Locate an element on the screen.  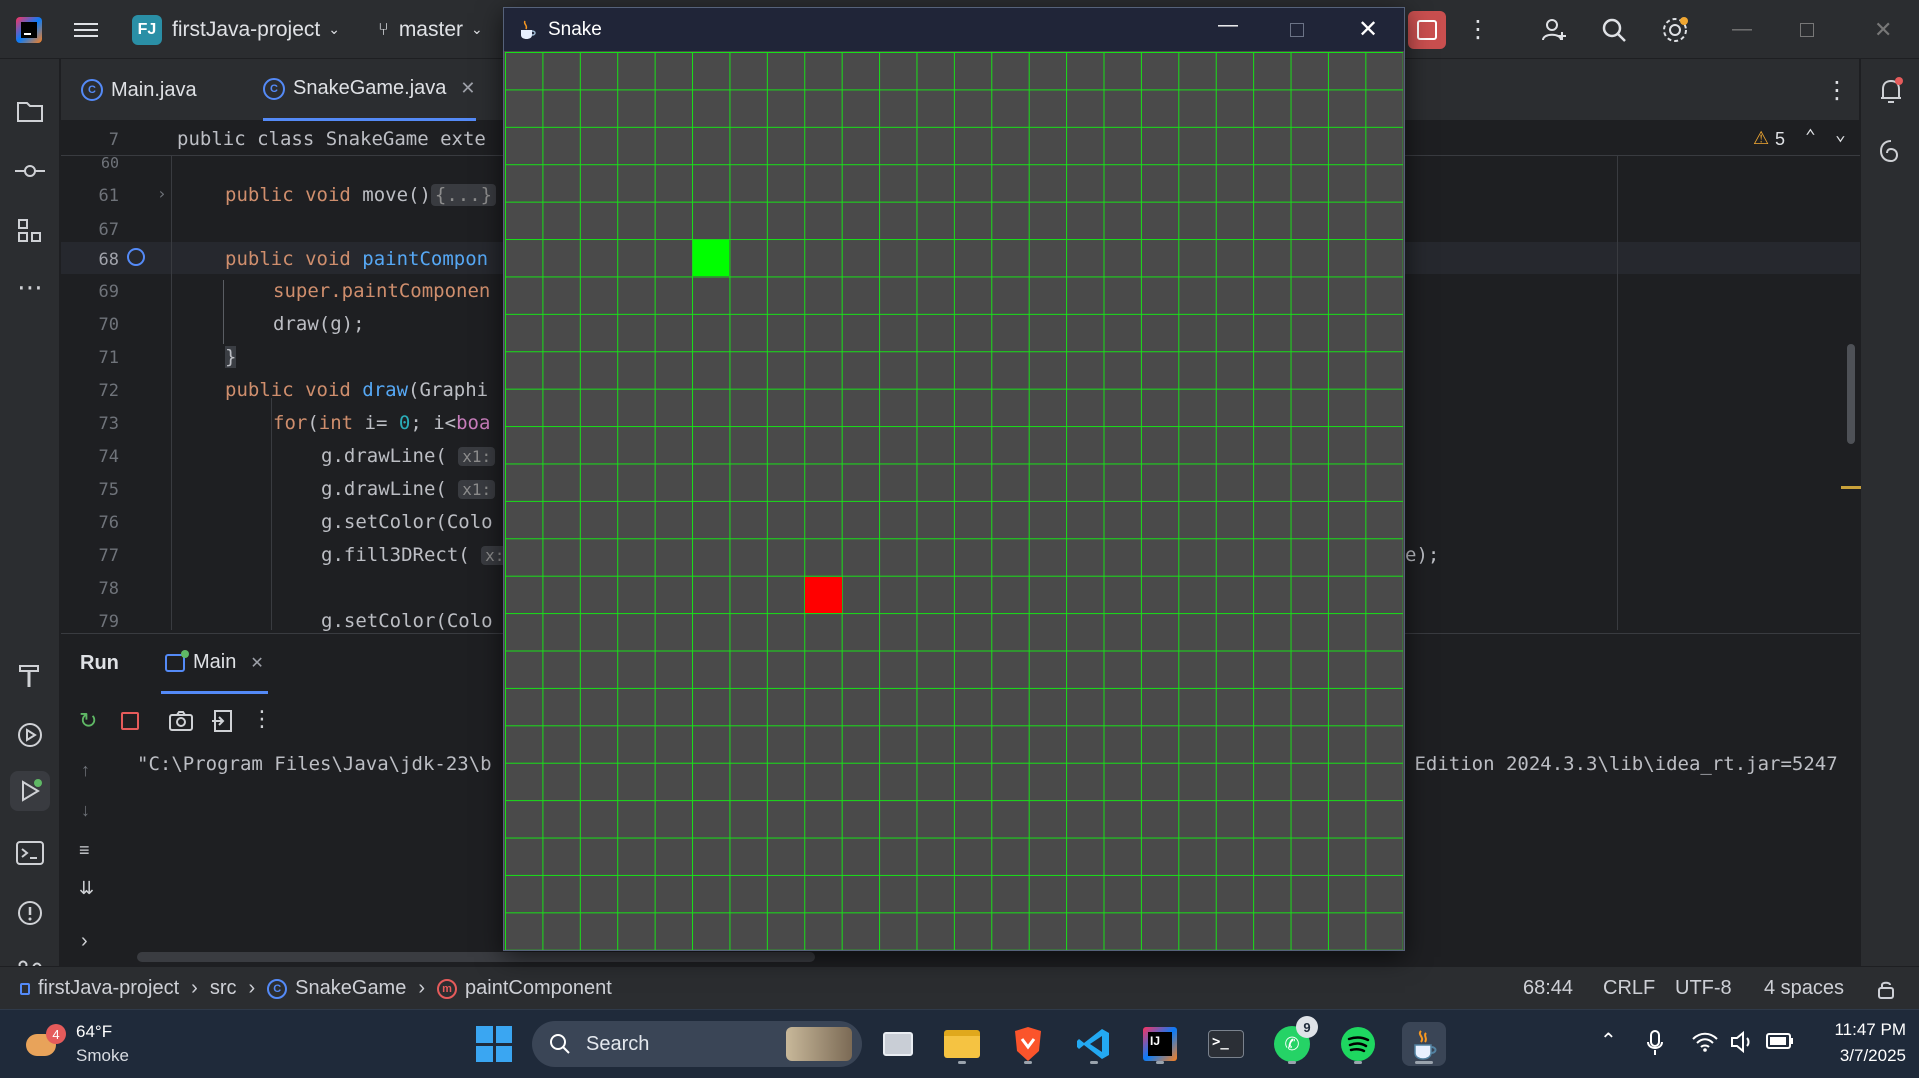
settings-gear-icon is located at coordinates (1675, 29).